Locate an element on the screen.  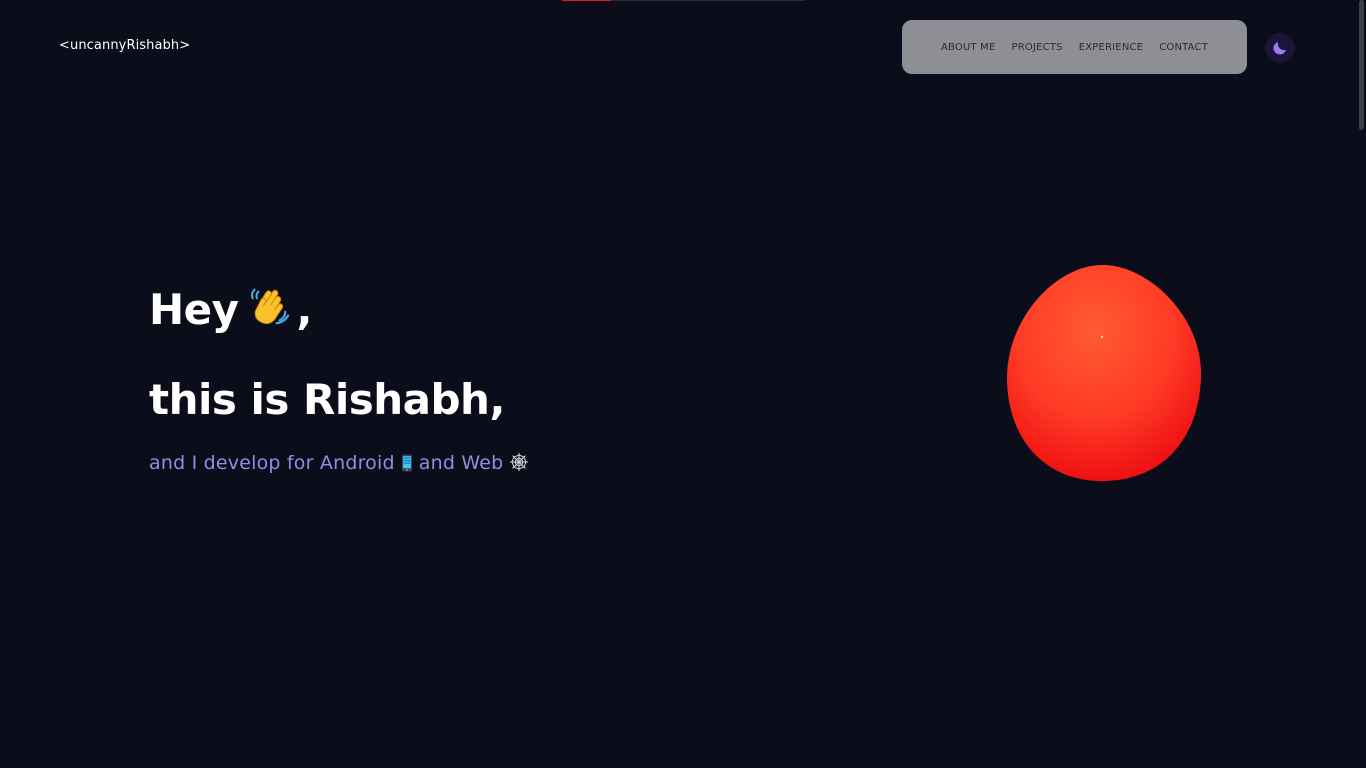
hero-greeting: Hey , is located at coordinates (499, 311).